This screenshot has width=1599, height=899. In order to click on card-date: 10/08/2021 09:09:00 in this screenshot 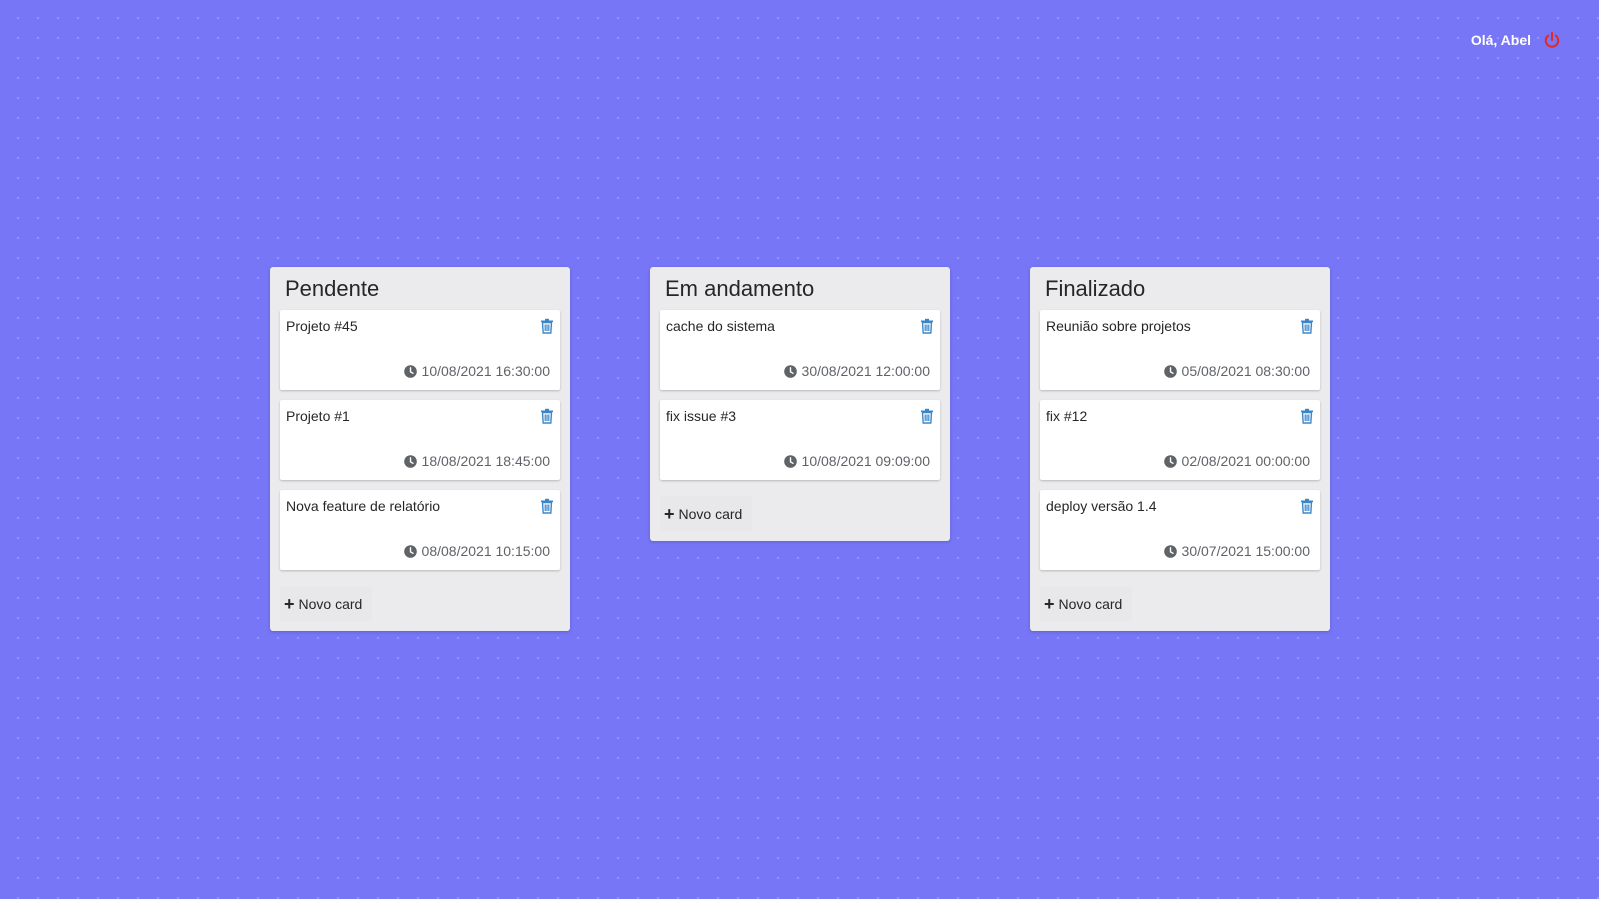, I will do `click(856, 461)`.